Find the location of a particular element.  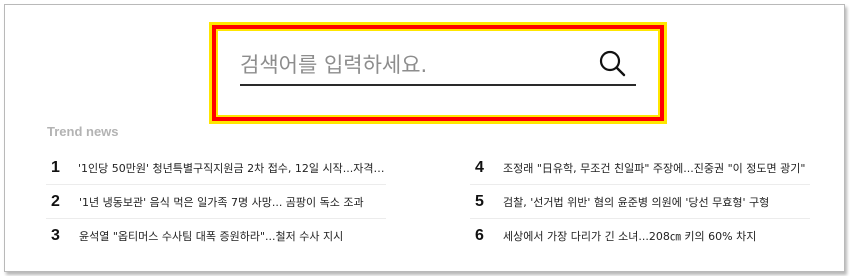

trend-rank: 6 is located at coordinates (479, 235).